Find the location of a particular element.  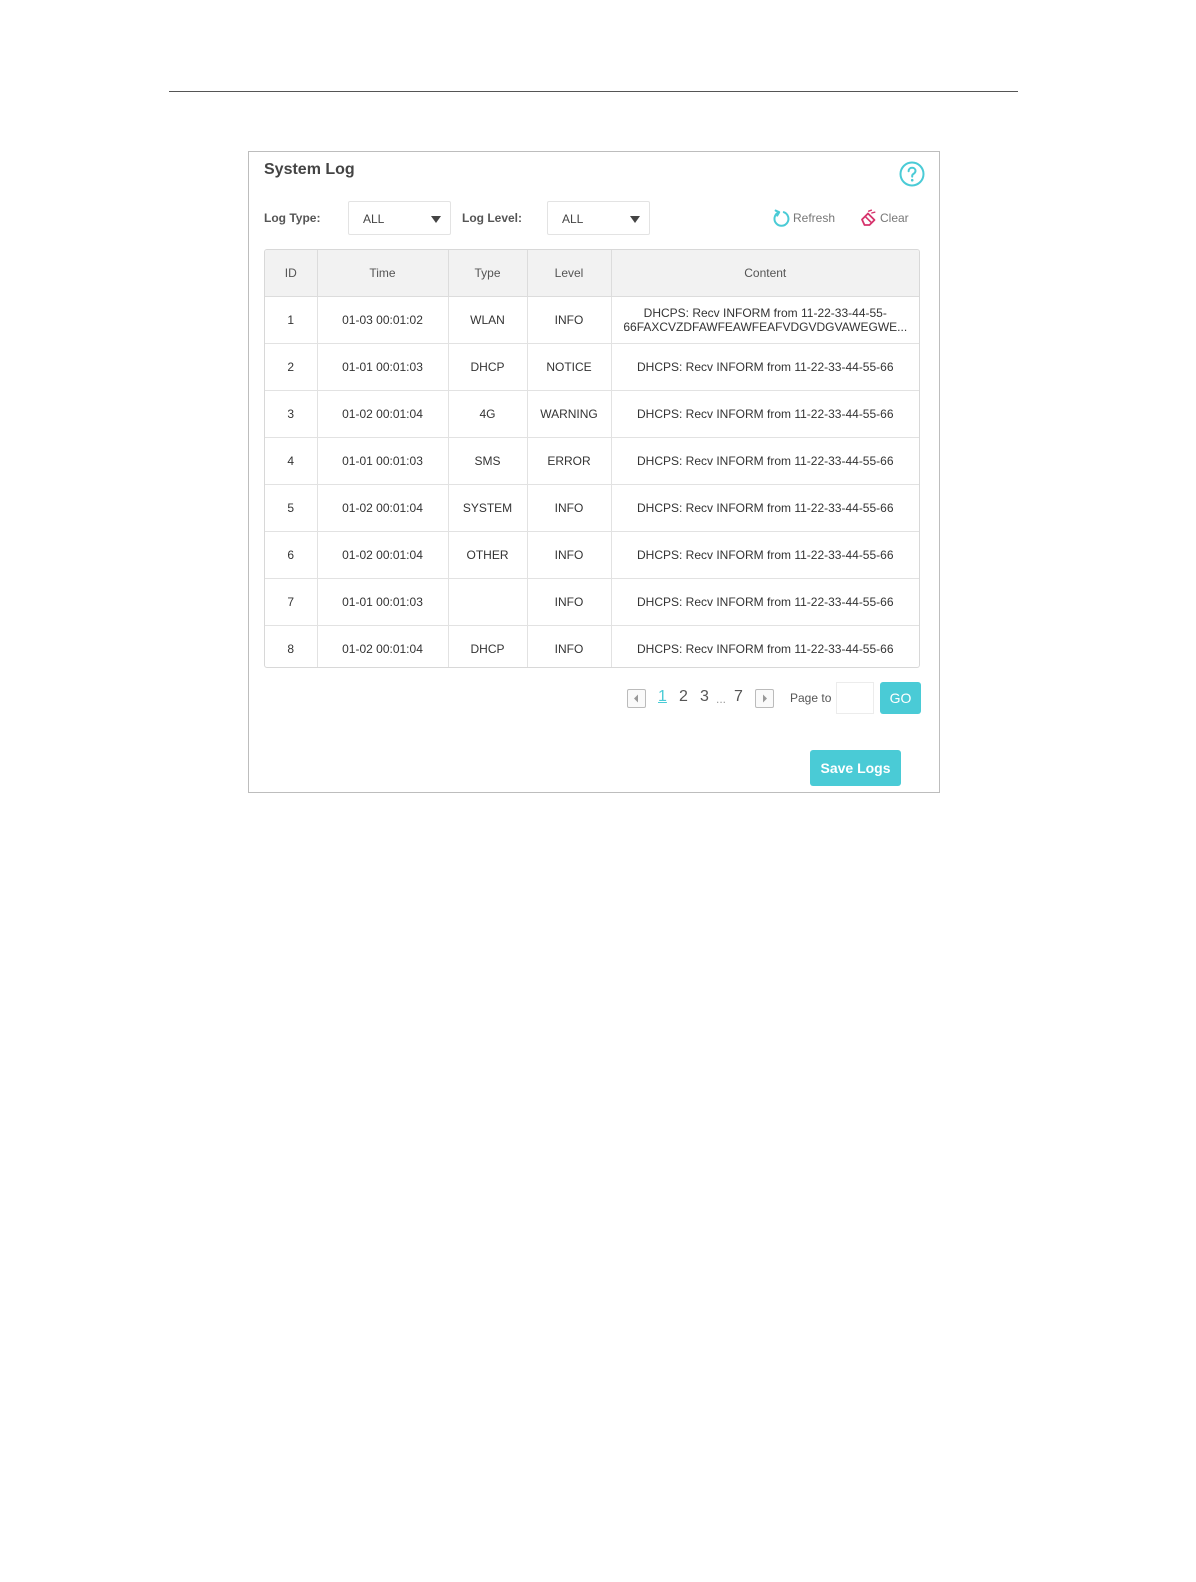

cell-id: 7 is located at coordinates (291, 602).